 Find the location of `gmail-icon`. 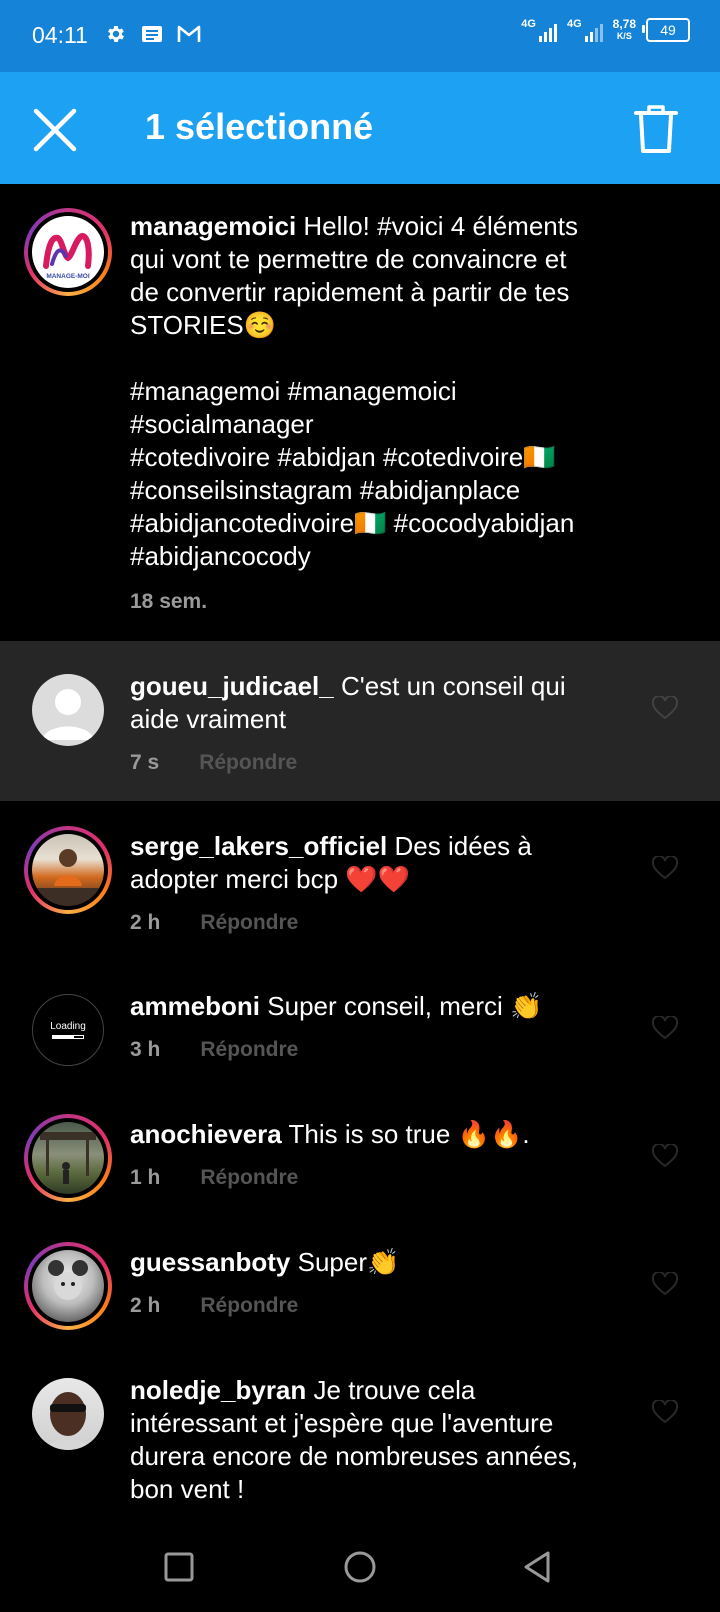

gmail-icon is located at coordinates (189, 33).